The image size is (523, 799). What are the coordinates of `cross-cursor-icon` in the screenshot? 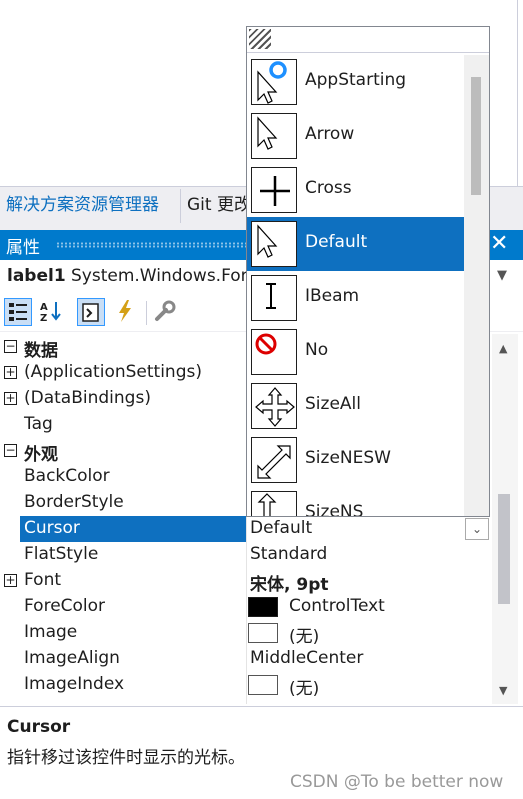 It's located at (274, 190).